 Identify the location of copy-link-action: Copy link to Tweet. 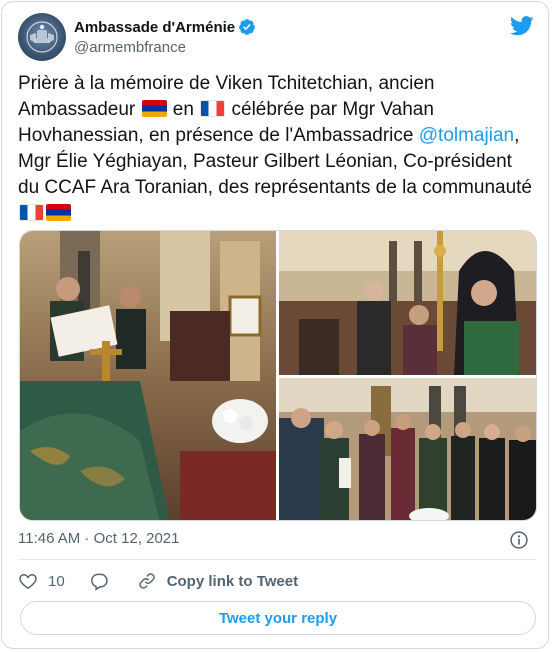
(217, 581).